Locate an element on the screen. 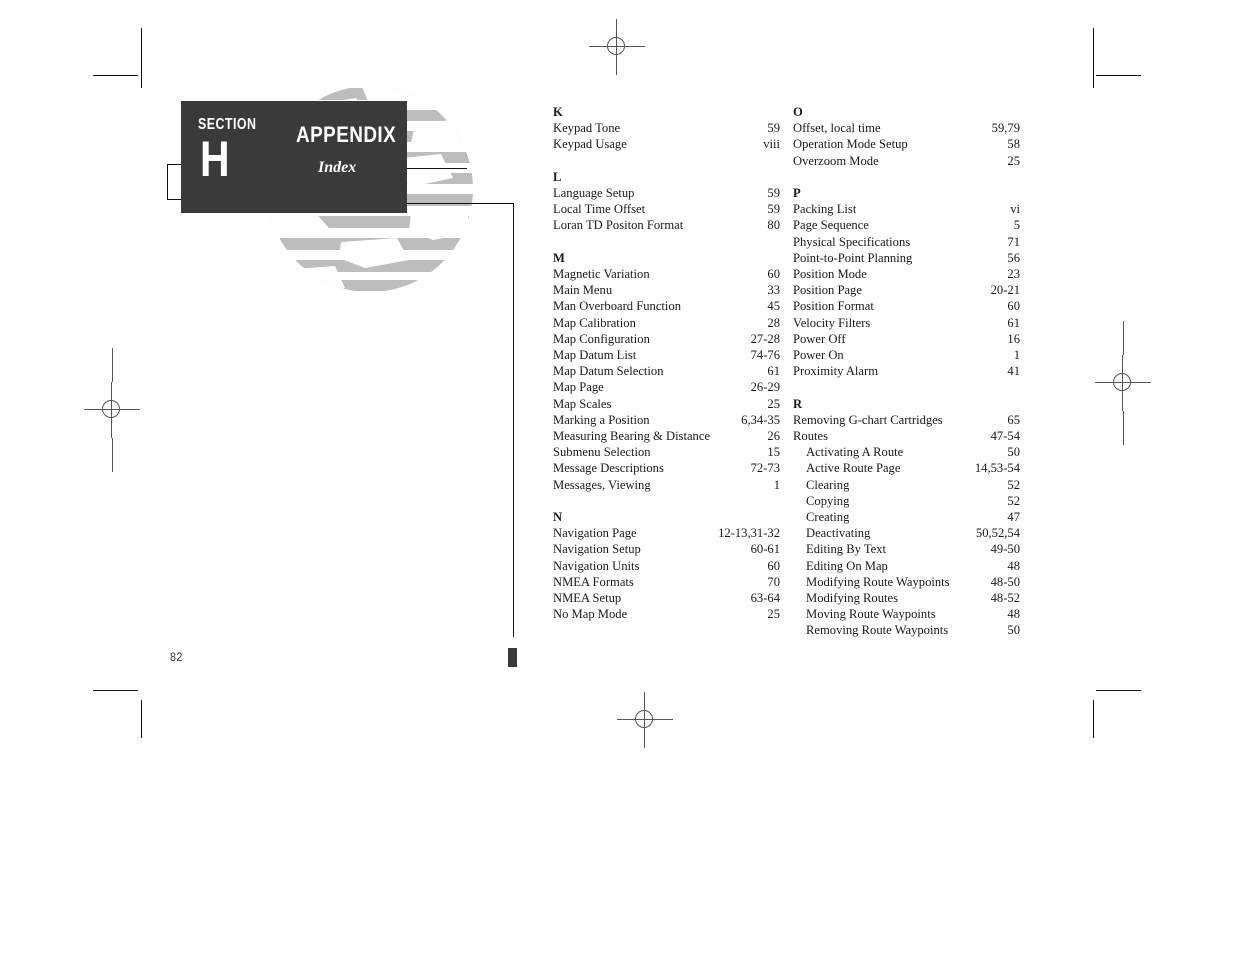  index-entry-label: Physical Specifications is located at coordinates (852, 241).